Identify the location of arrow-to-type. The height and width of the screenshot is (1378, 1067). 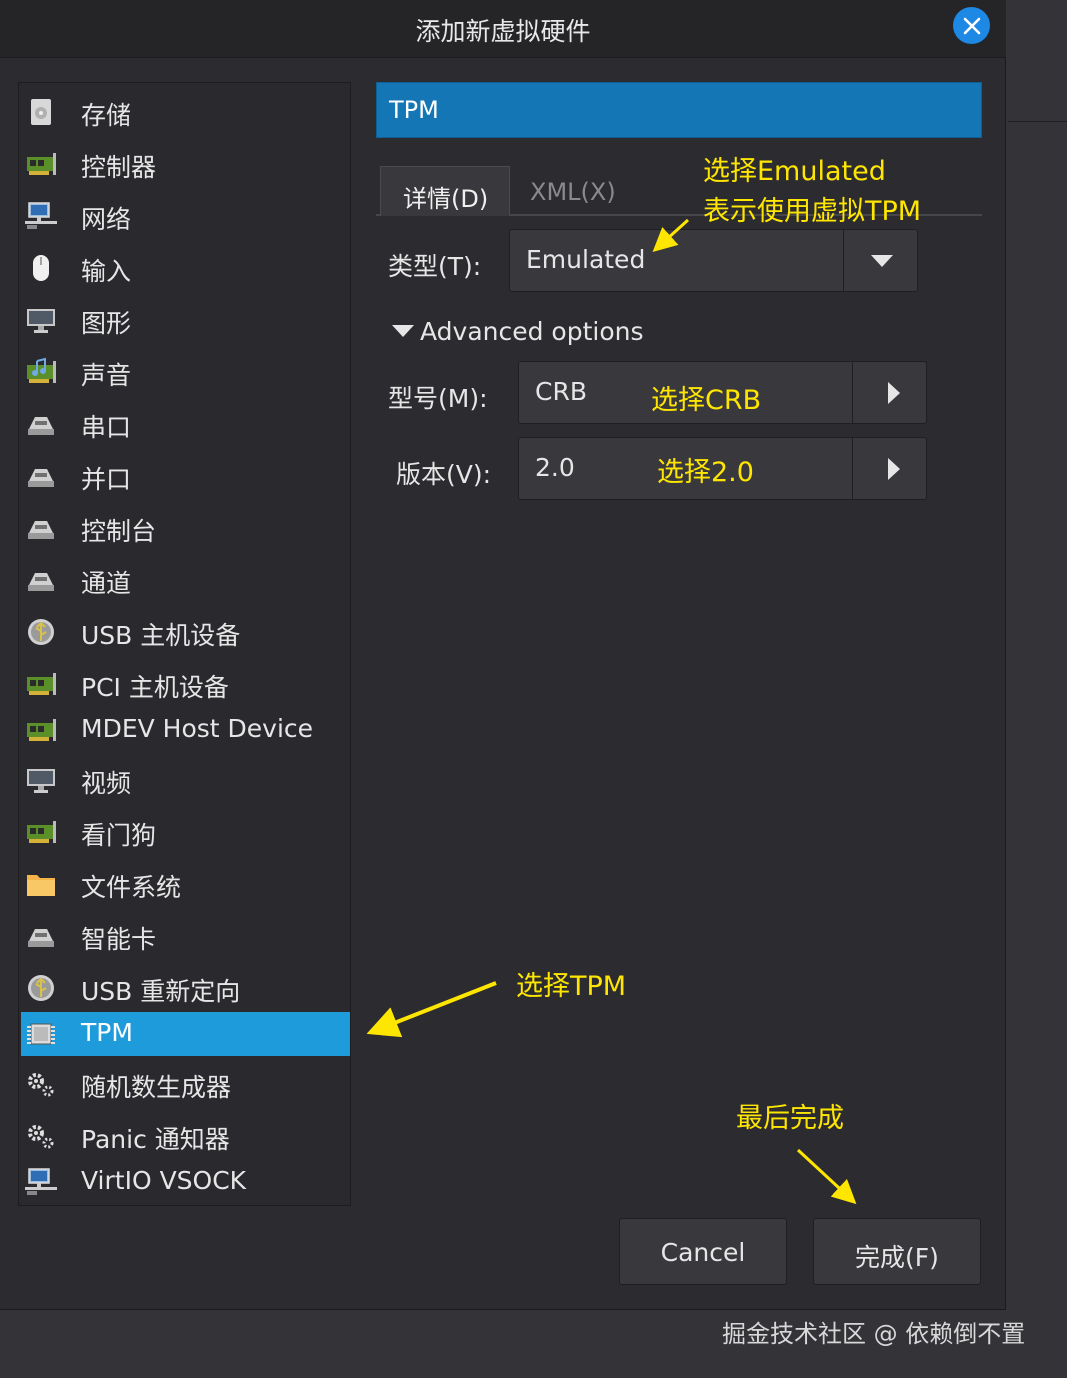
(671, 235).